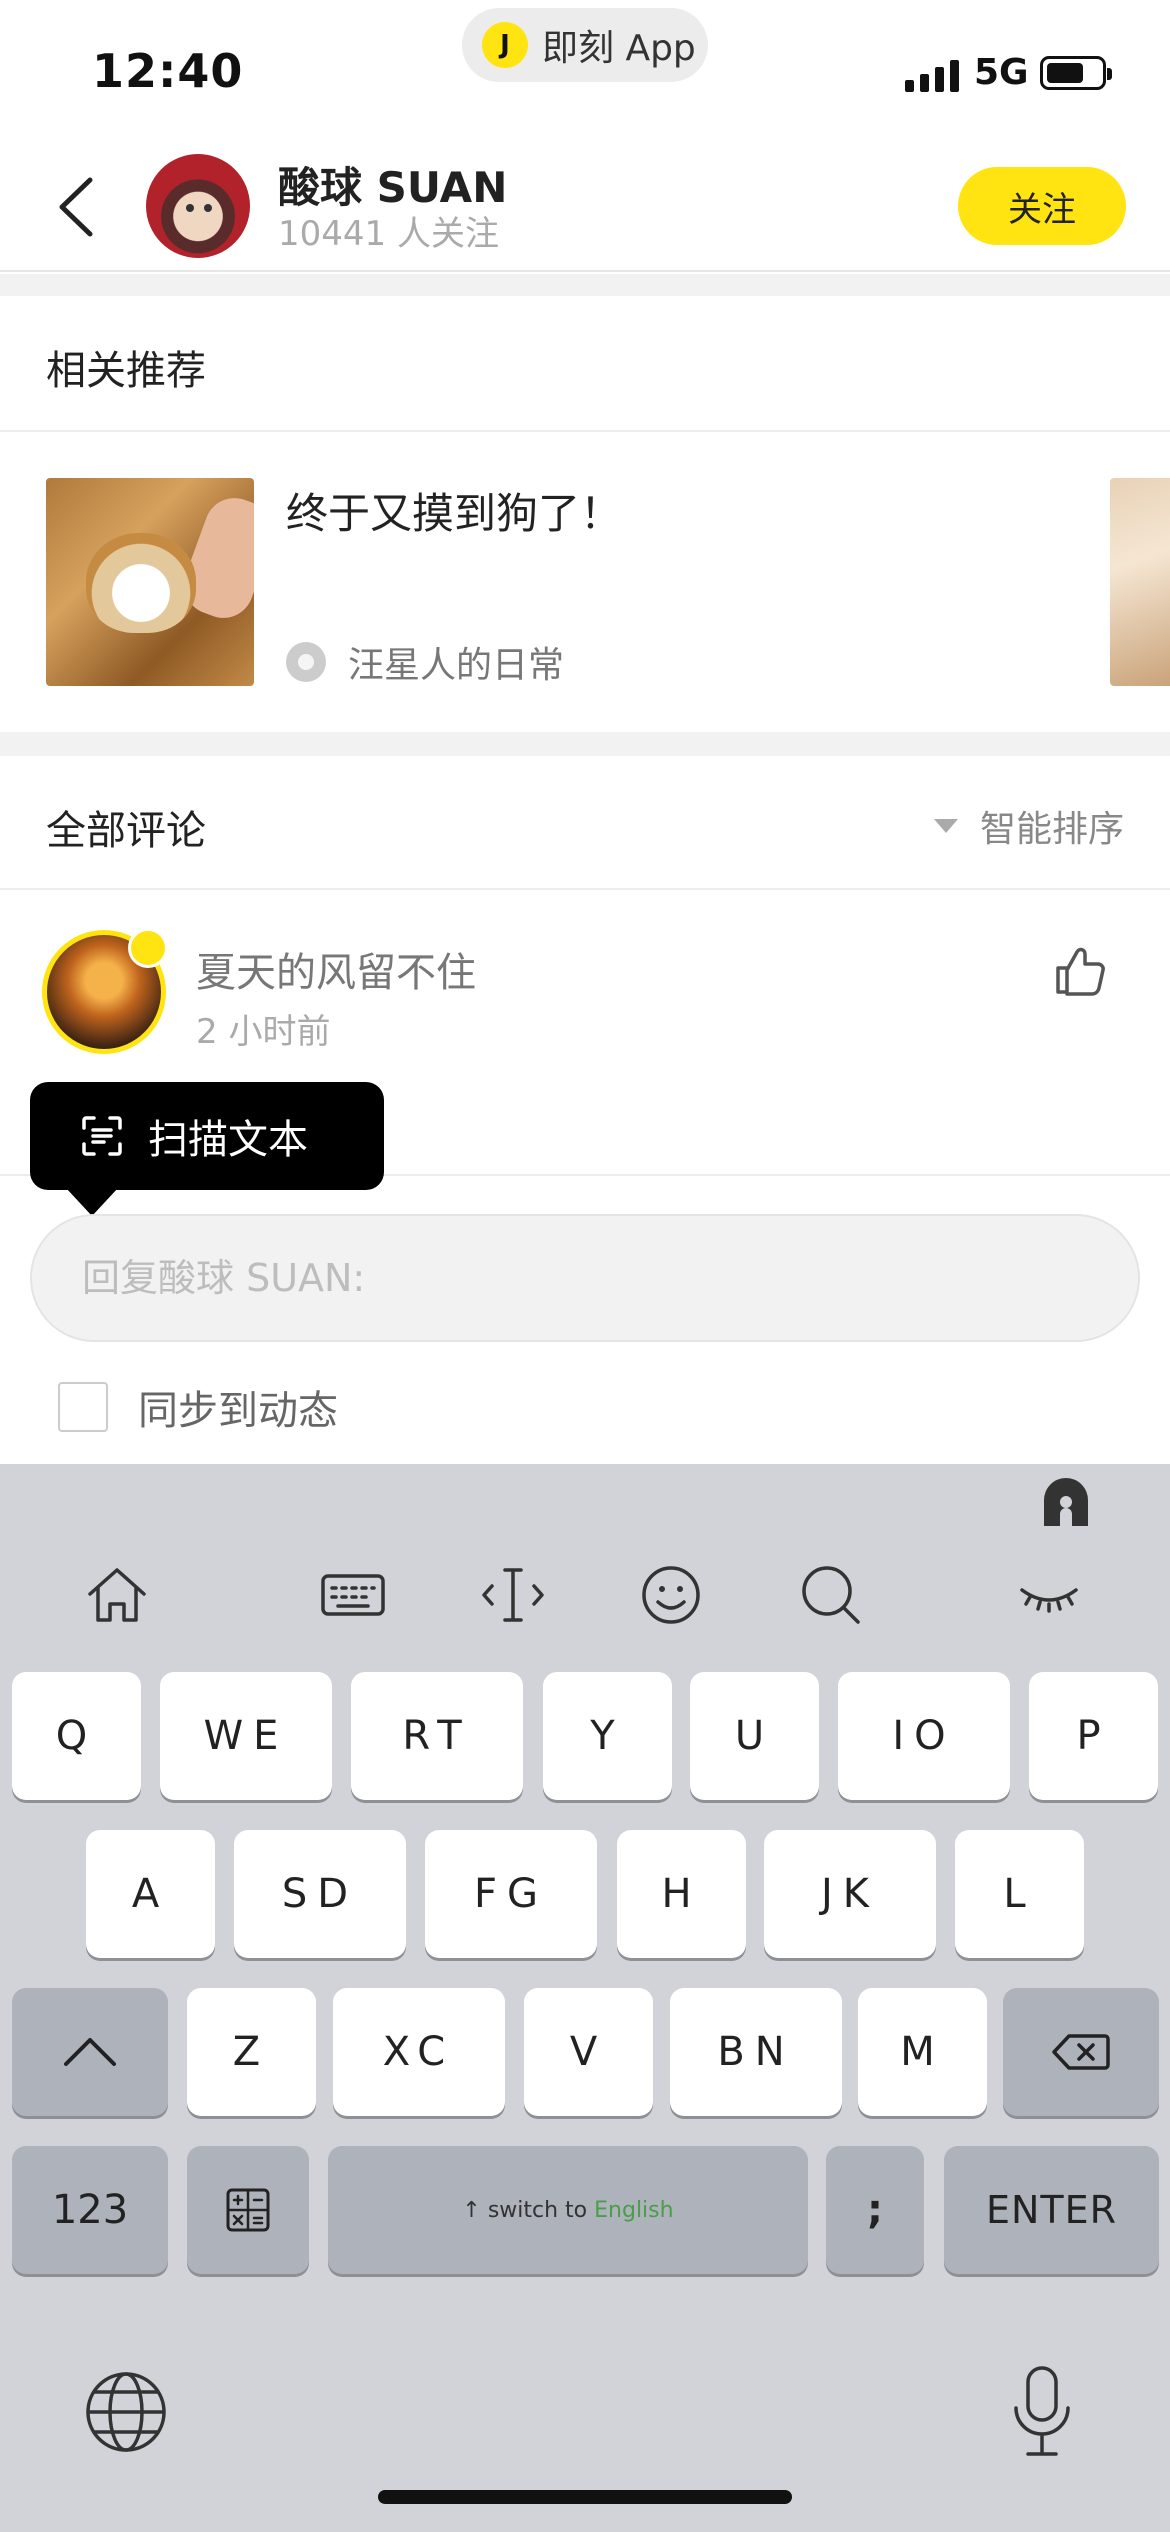 The width and height of the screenshot is (1170, 2532). What do you see at coordinates (607, 1736) in the screenshot?
I see `key-y: Y` at bounding box center [607, 1736].